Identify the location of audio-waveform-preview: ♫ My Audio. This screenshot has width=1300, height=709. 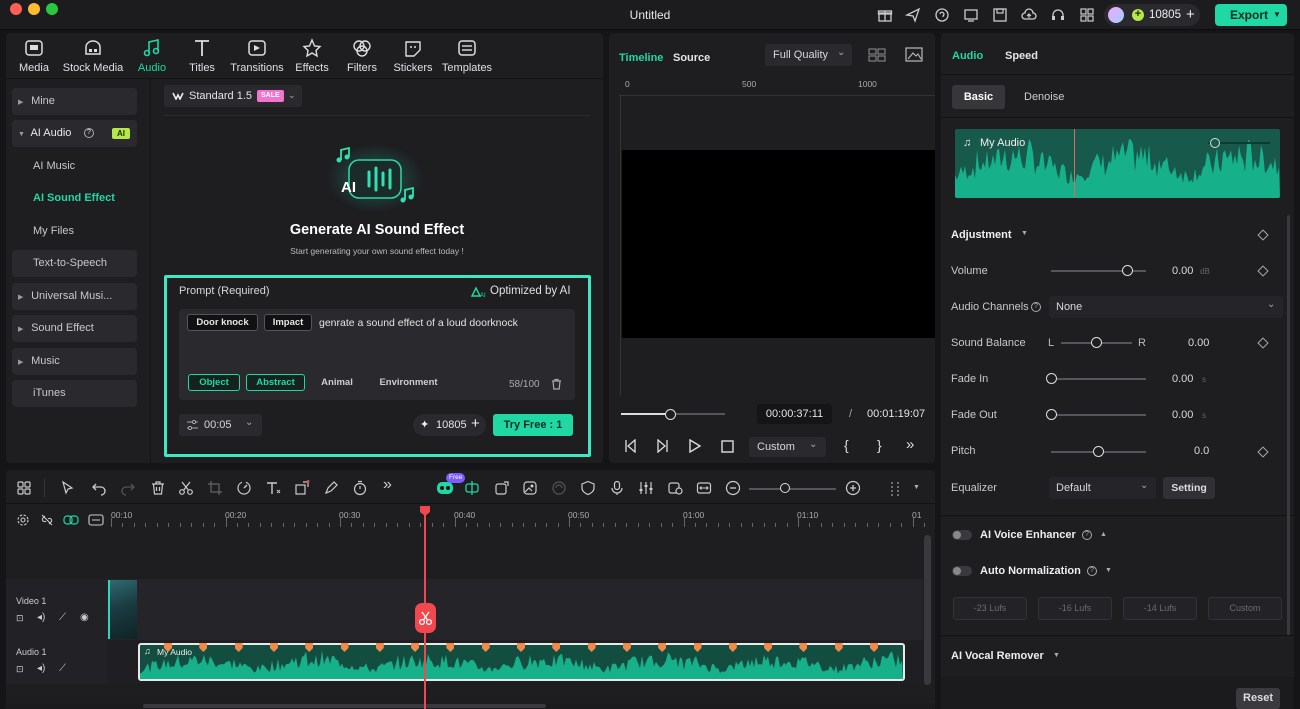
(1117, 163).